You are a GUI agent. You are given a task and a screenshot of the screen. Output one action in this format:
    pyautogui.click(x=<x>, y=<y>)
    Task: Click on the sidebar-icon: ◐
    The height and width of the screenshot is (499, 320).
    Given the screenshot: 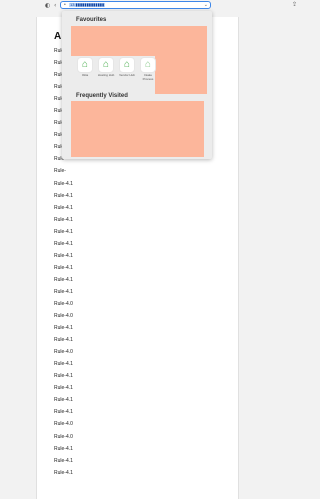 What is the action you would take?
    pyautogui.click(x=47, y=5)
    